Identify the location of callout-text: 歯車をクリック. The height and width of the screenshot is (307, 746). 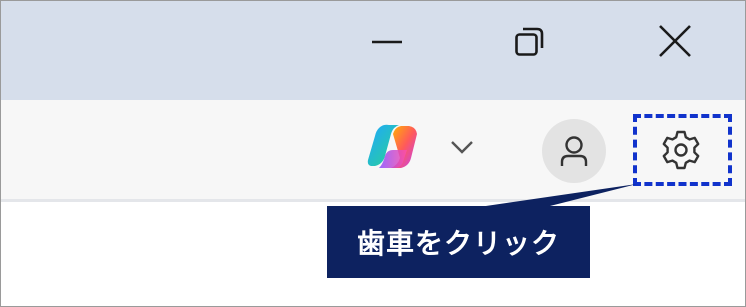
(458, 243).